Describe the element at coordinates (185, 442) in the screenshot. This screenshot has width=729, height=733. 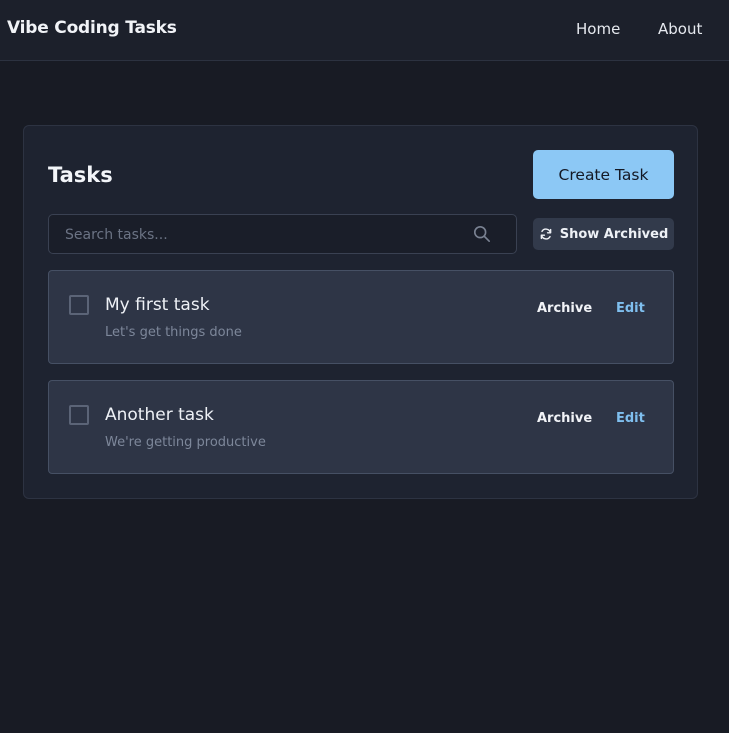
I see `task-description: We're getting productive` at that location.